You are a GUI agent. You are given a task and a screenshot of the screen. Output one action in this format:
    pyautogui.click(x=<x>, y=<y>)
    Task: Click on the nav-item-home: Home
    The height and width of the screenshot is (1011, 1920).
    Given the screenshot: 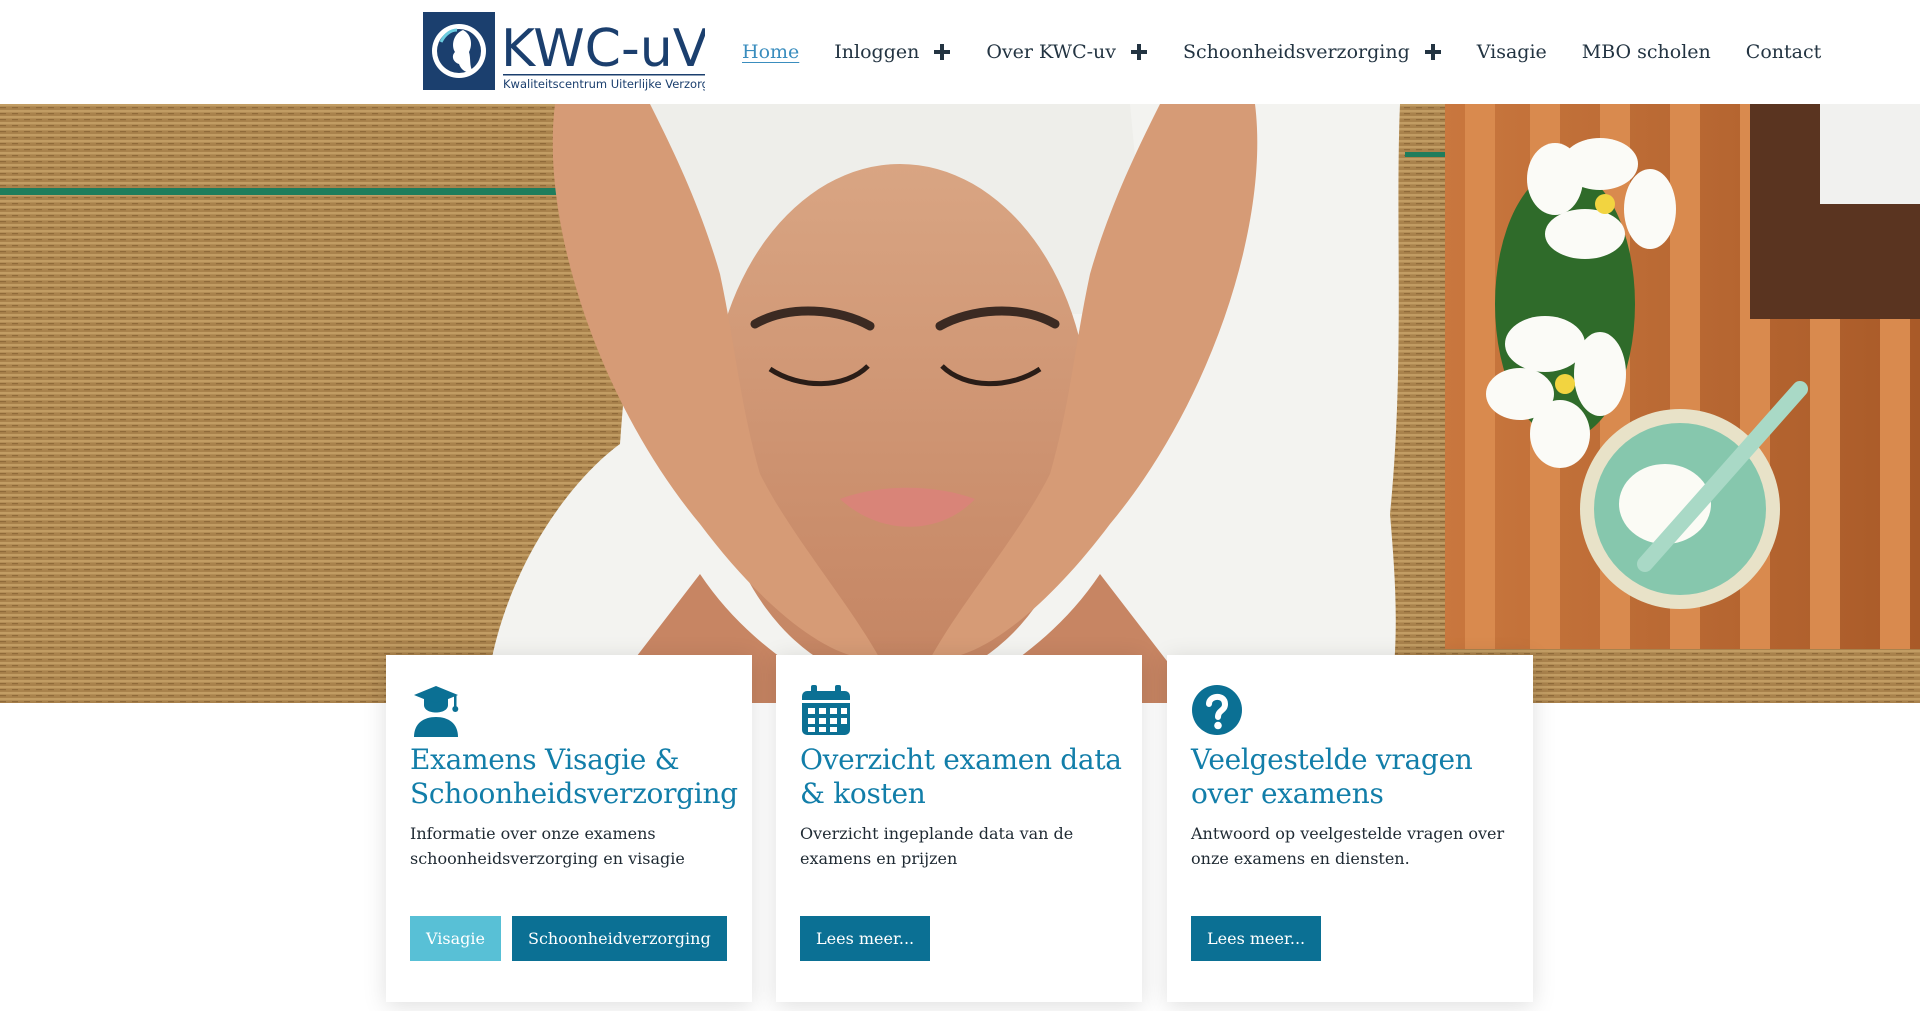 What is the action you would take?
    pyautogui.click(x=770, y=52)
    